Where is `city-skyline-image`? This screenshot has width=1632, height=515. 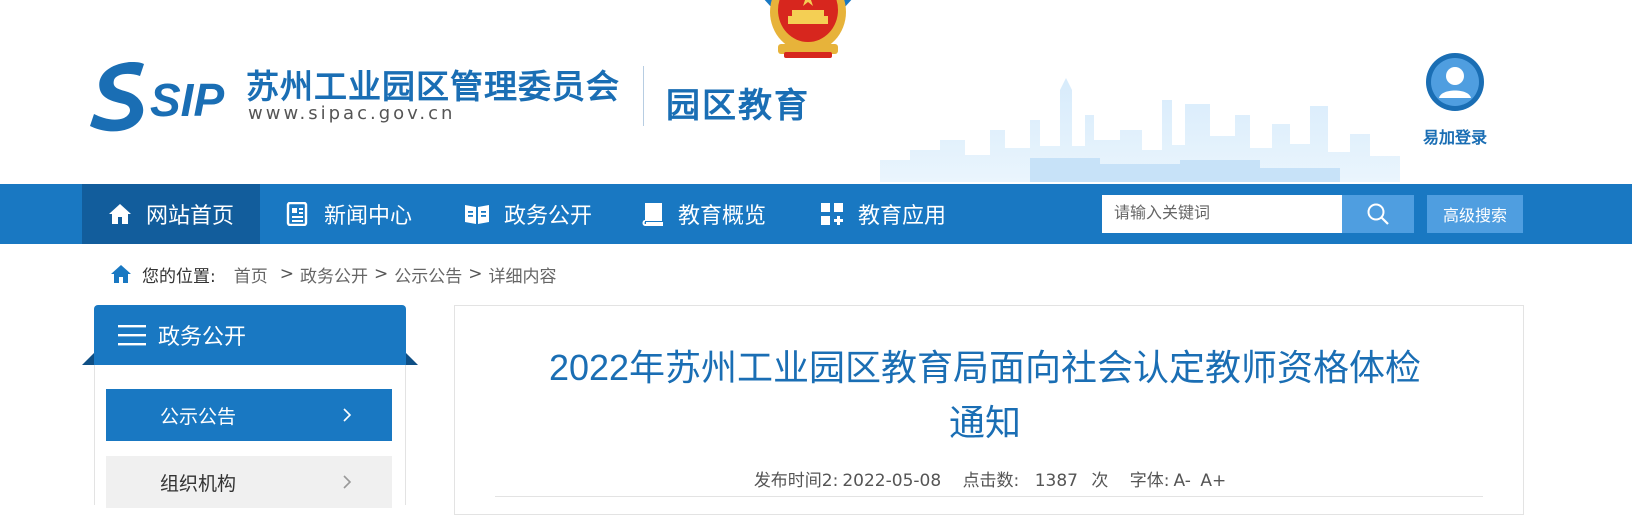 city-skyline-image is located at coordinates (1140, 130).